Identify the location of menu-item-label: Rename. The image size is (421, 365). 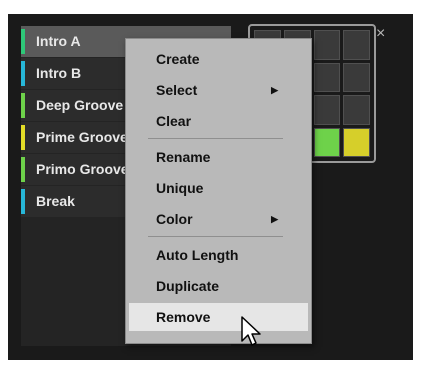
(183, 157).